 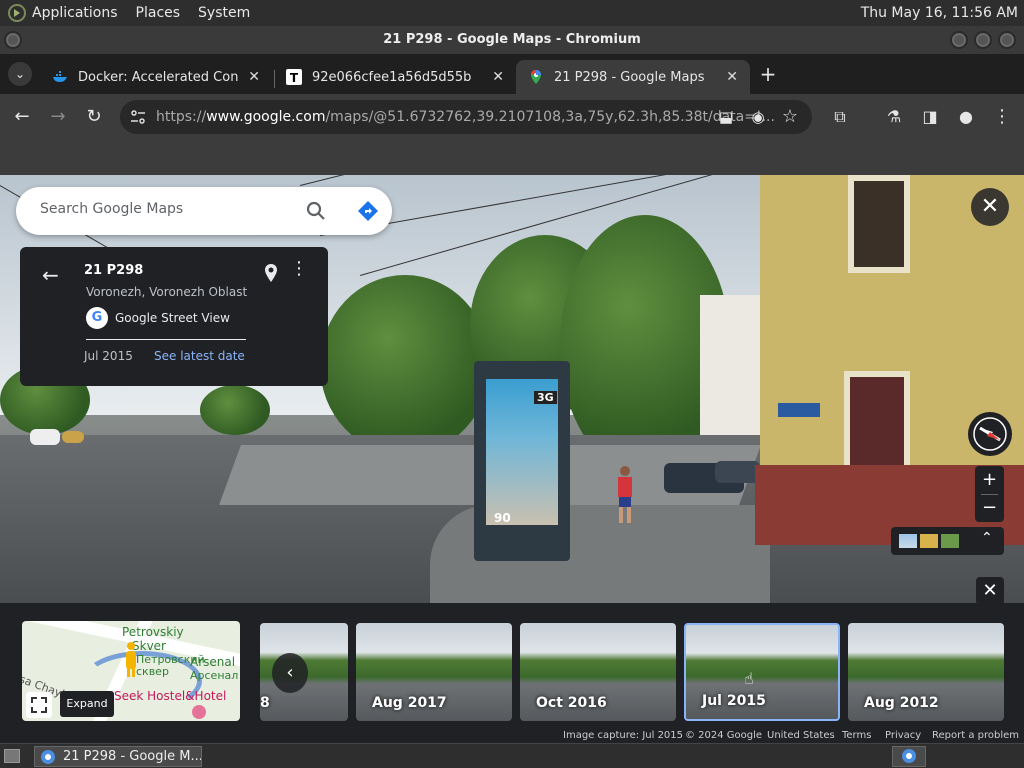 What do you see at coordinates (983, 40) in the screenshot?
I see `maximize-button` at bounding box center [983, 40].